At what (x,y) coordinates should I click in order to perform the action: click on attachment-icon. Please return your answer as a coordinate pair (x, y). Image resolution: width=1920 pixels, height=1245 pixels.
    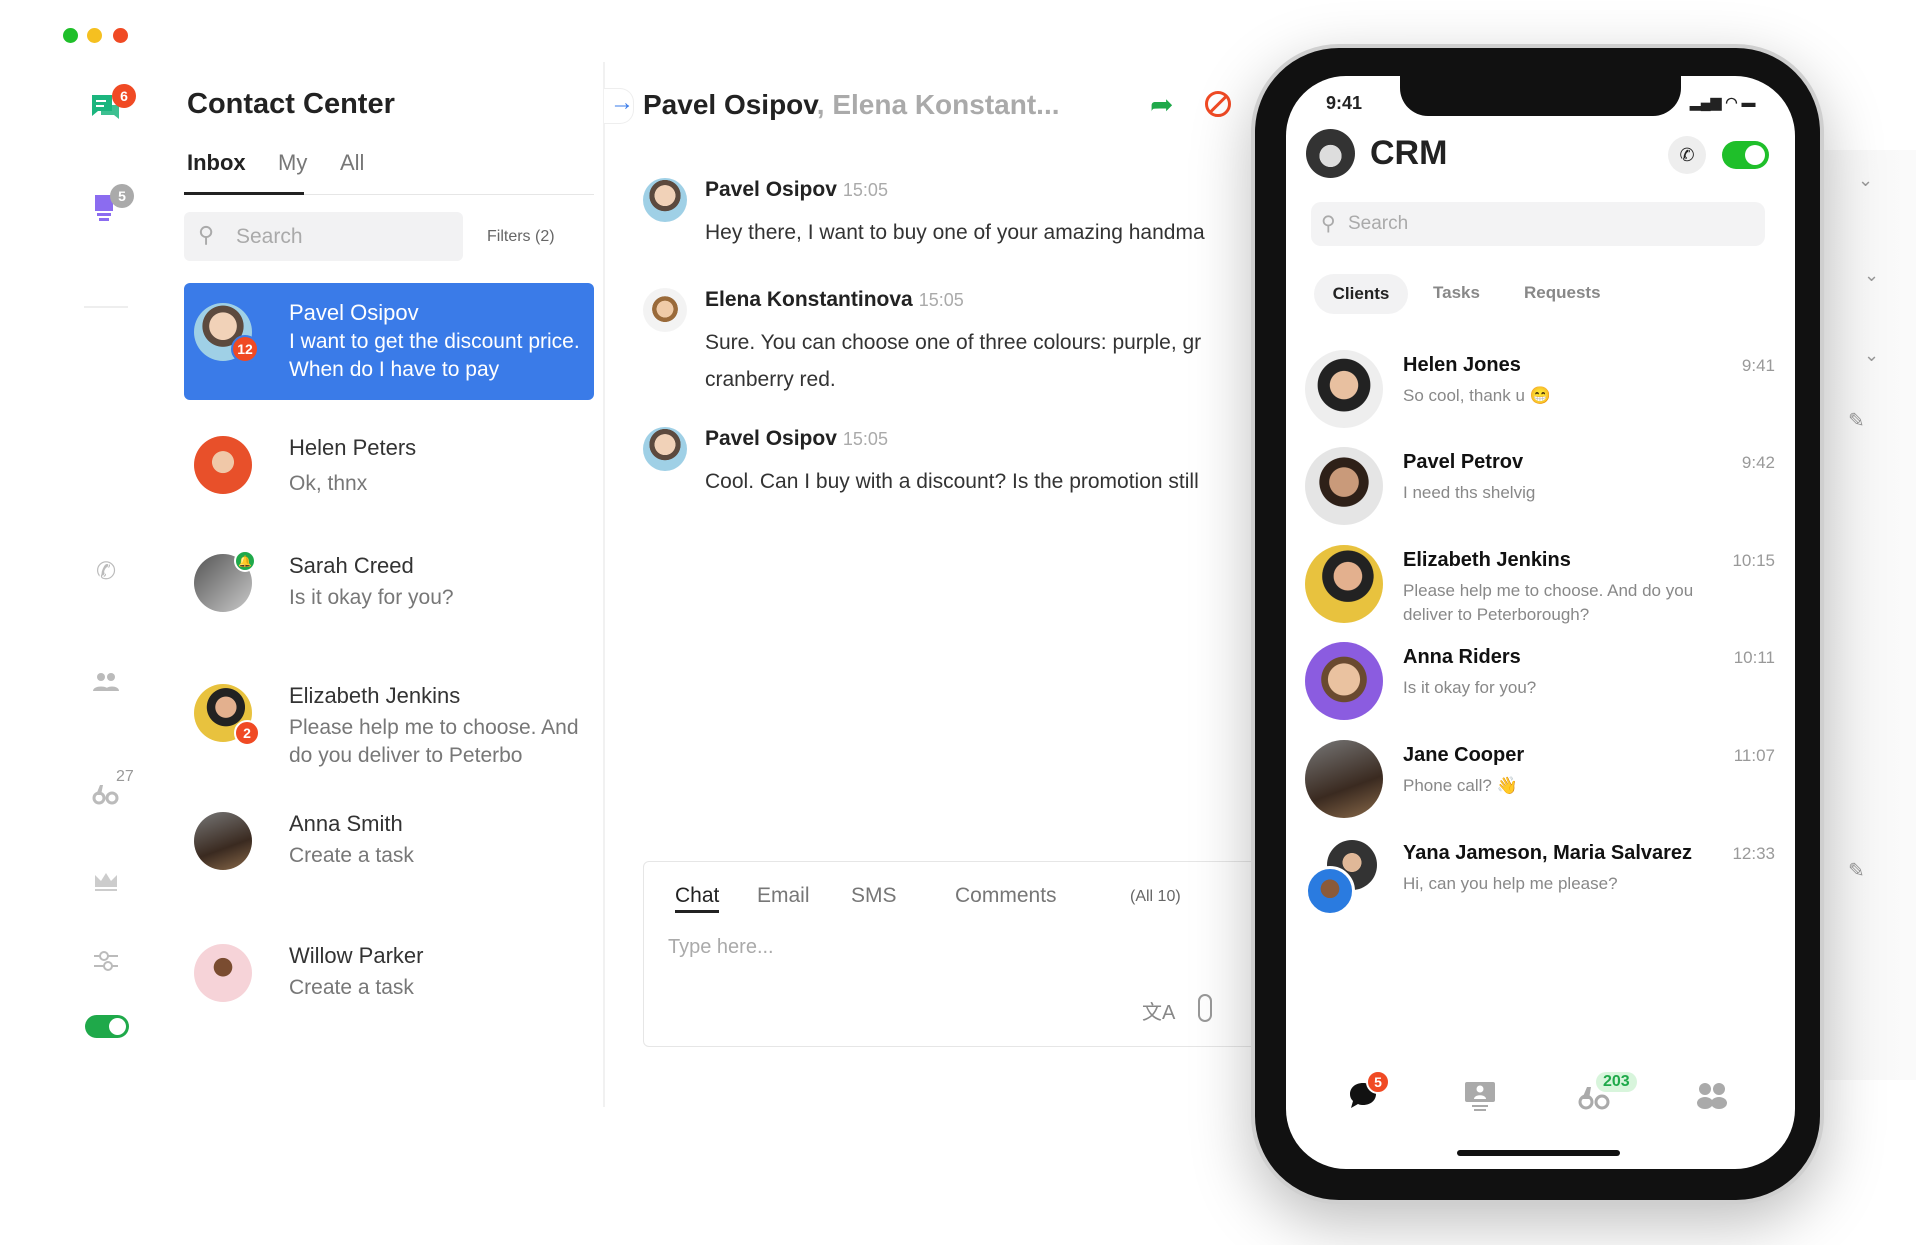
    Looking at the image, I should click on (1205, 1008).